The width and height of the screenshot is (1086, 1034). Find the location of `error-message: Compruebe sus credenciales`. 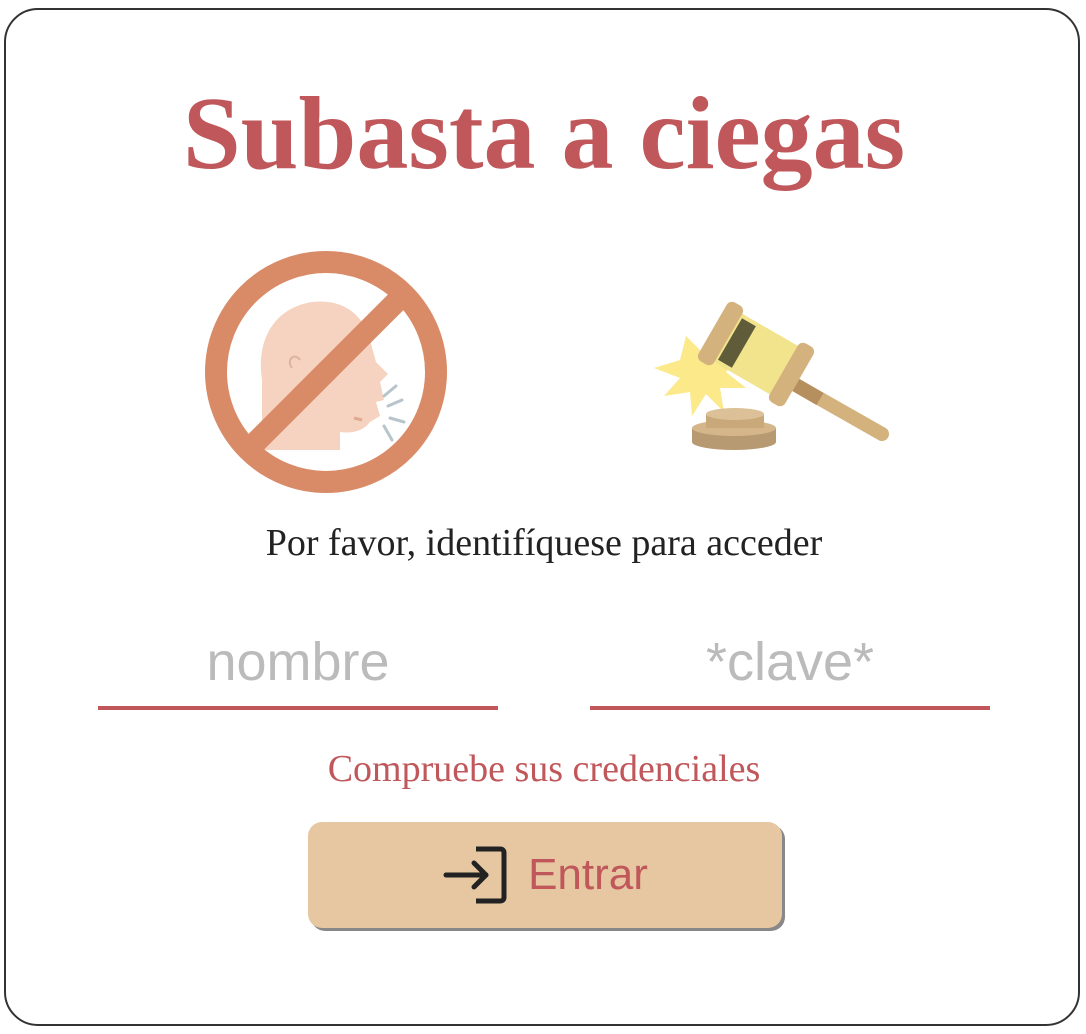

error-message: Compruebe sus credenciales is located at coordinates (544, 769).